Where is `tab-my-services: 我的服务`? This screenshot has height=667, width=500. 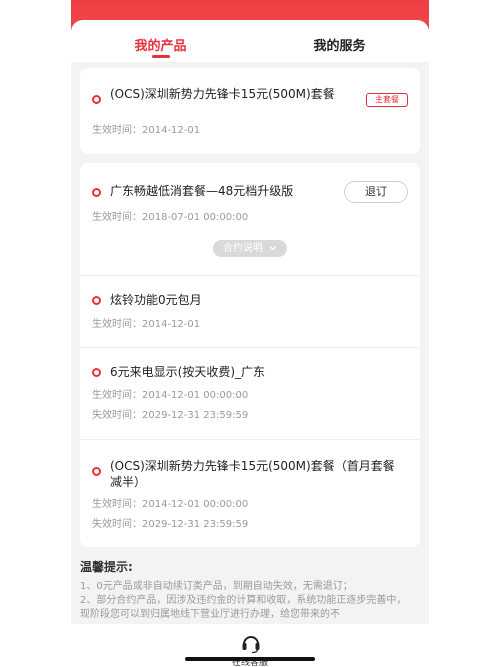
tab-my-services: 我的服务 is located at coordinates (339, 41).